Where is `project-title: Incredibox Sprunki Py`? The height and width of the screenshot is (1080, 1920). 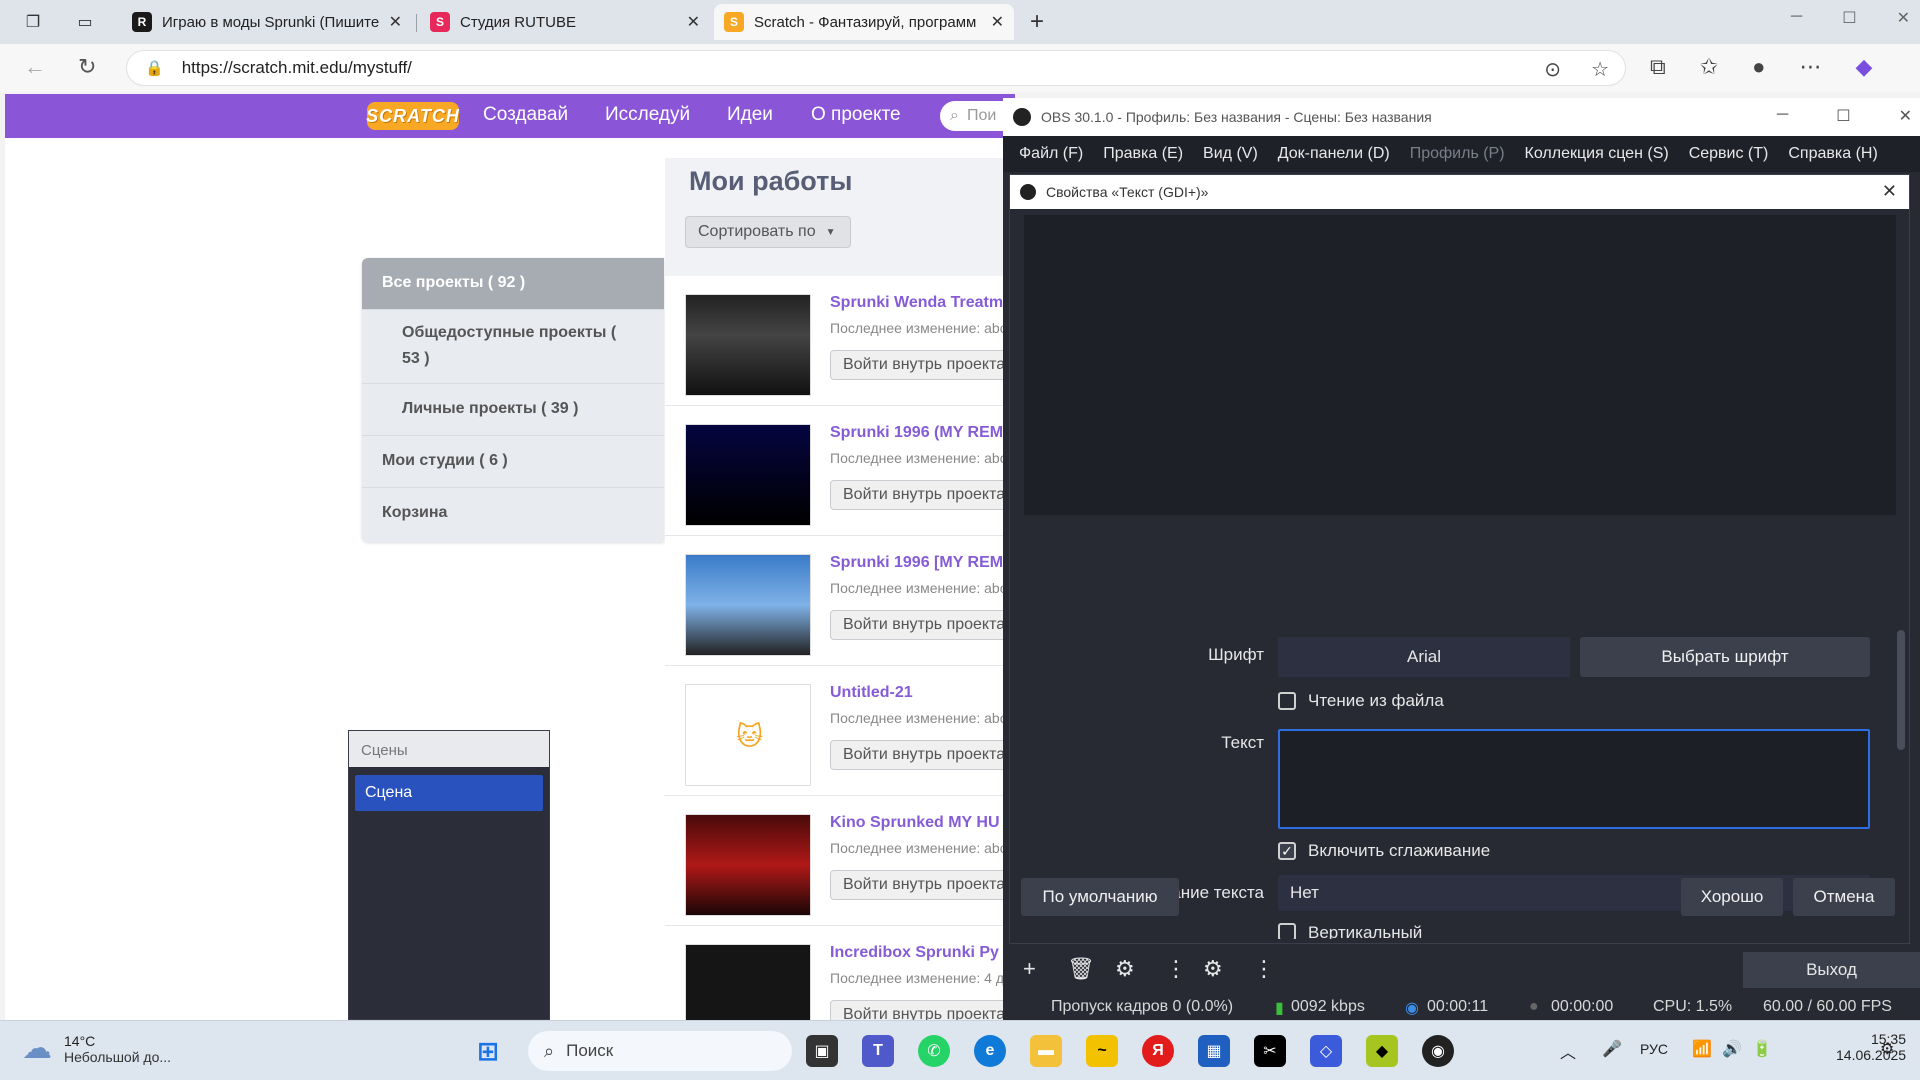 project-title: Incredibox Sprunki Py is located at coordinates (914, 953).